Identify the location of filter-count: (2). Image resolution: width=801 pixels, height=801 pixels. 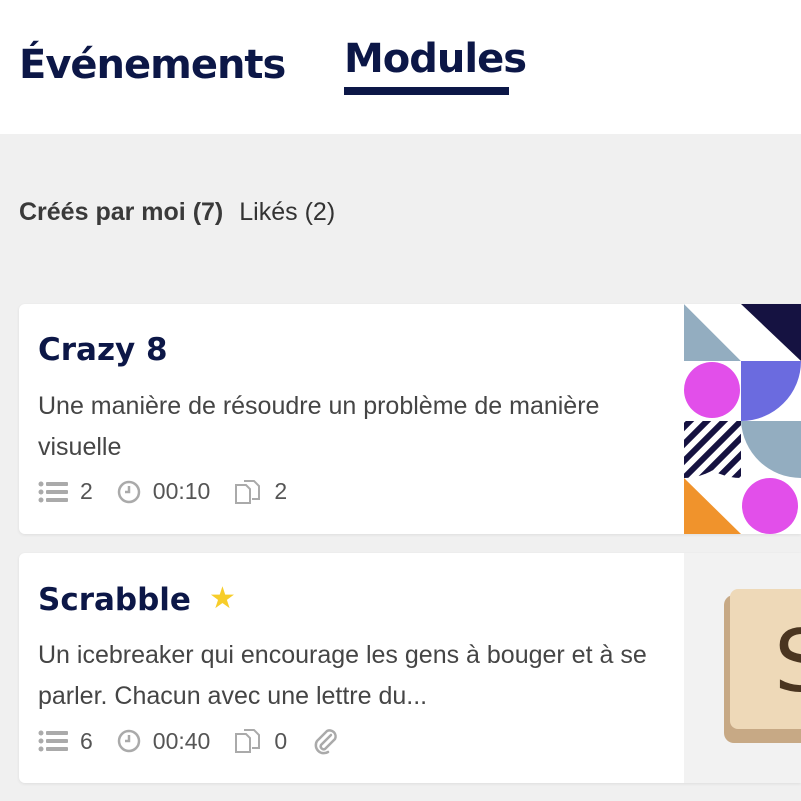
(320, 212).